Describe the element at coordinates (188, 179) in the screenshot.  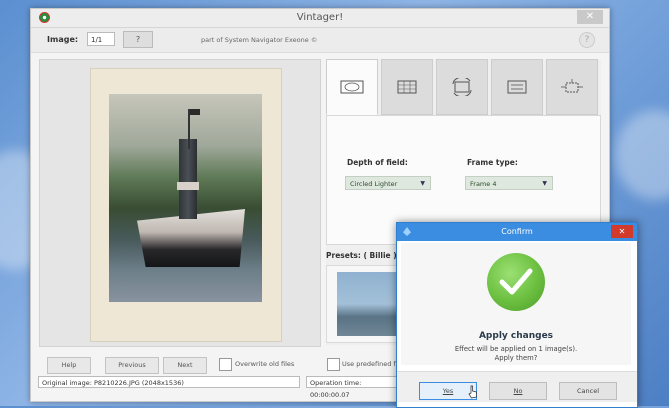
I see `boat-funnel` at that location.